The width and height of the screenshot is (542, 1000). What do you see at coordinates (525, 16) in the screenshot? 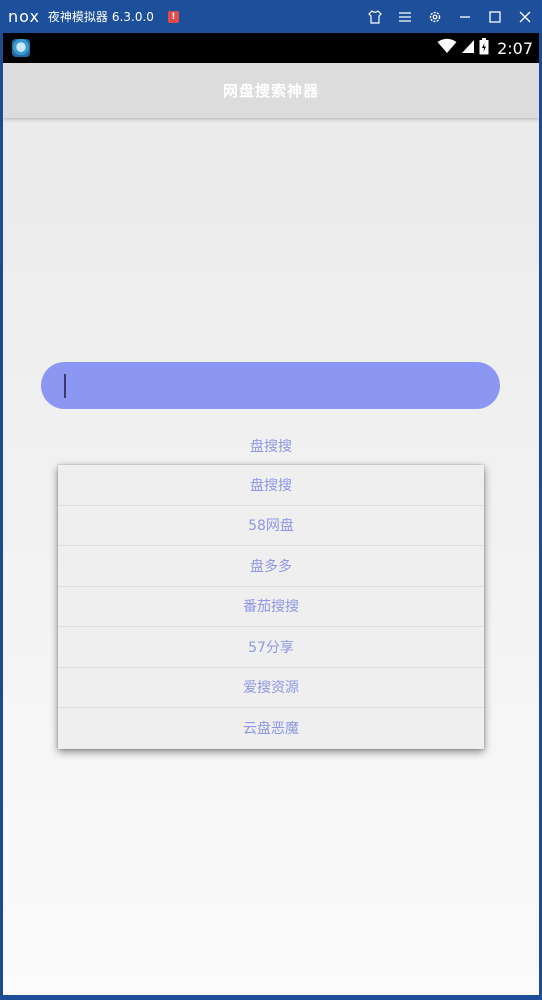
I see `close-icon` at bounding box center [525, 16].